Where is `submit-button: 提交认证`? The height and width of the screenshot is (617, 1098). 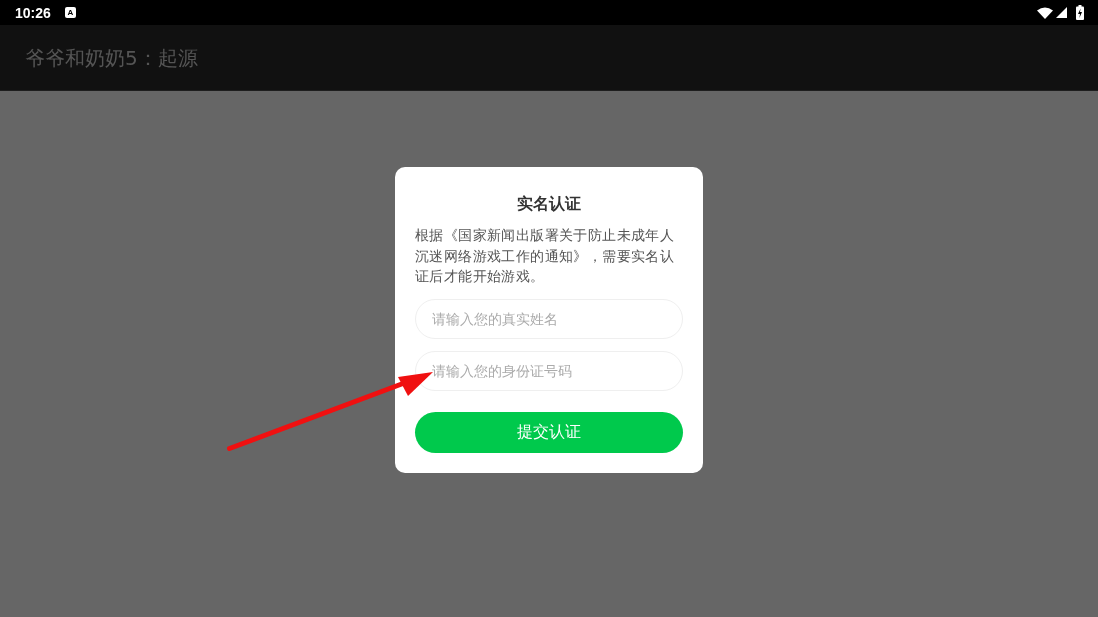 submit-button: 提交认证 is located at coordinates (549, 432).